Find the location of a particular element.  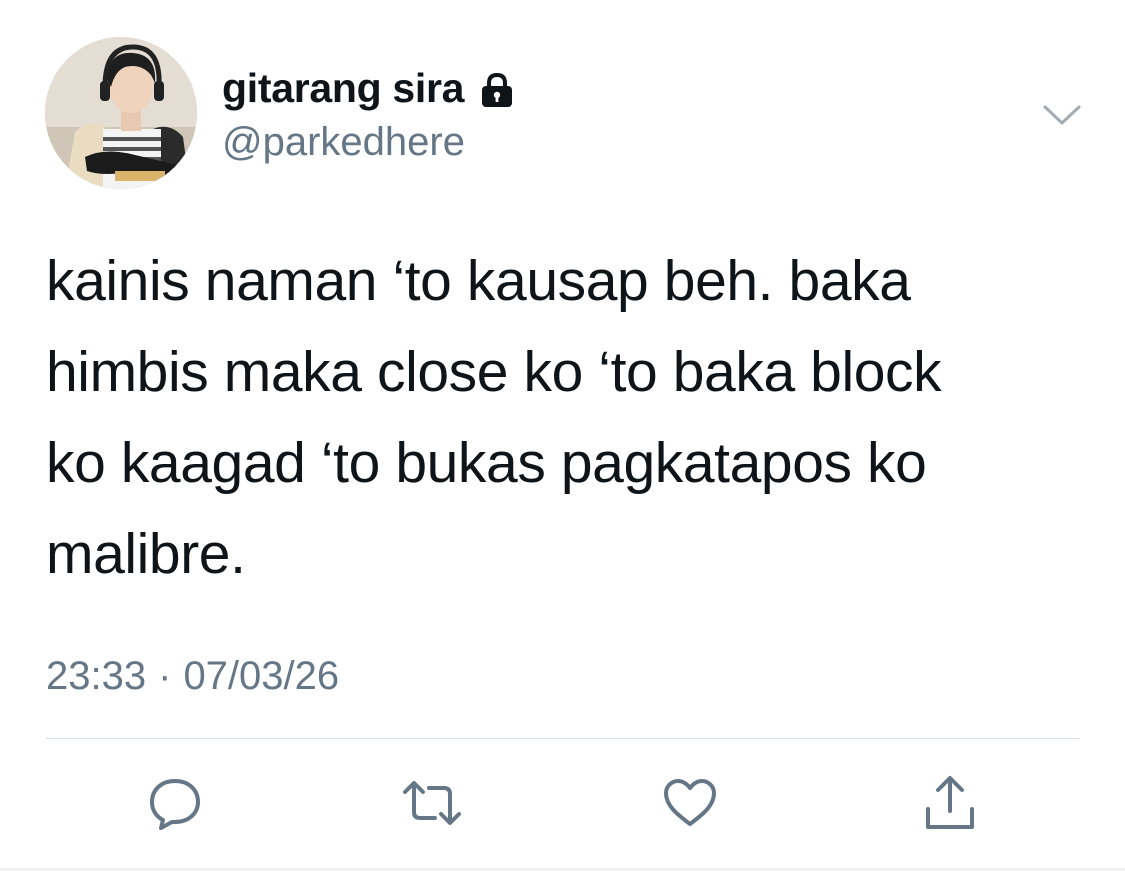

tweet-timestamp: 23:33 · 07/03/26 is located at coordinates (192, 676).